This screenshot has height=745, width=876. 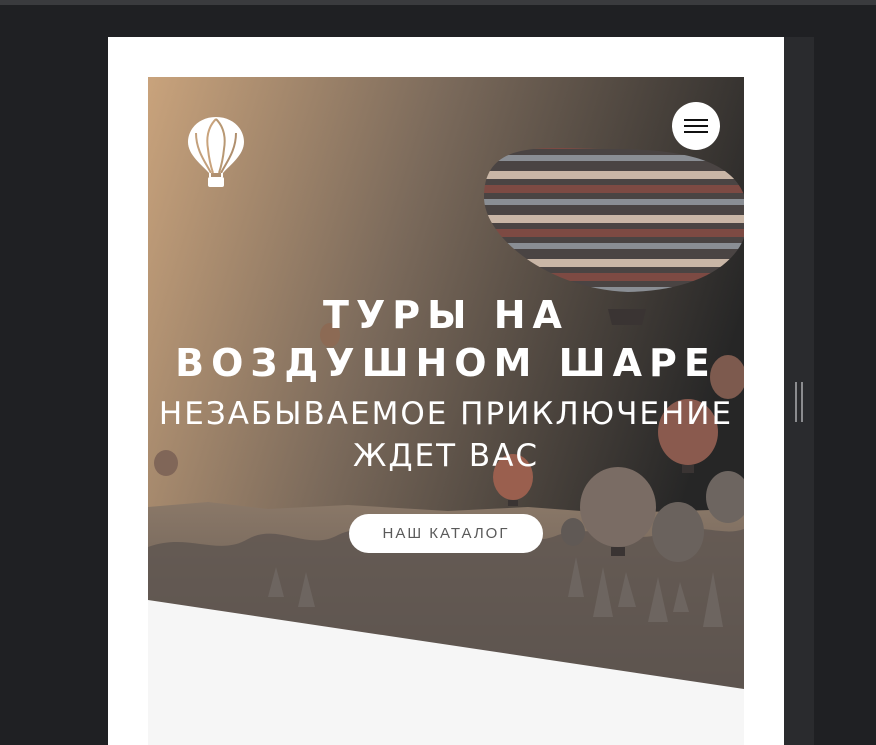 I want to click on hero-title: ТУРЫ НА ВОЗДУШНОМ ШАРЕ, so click(x=446, y=339).